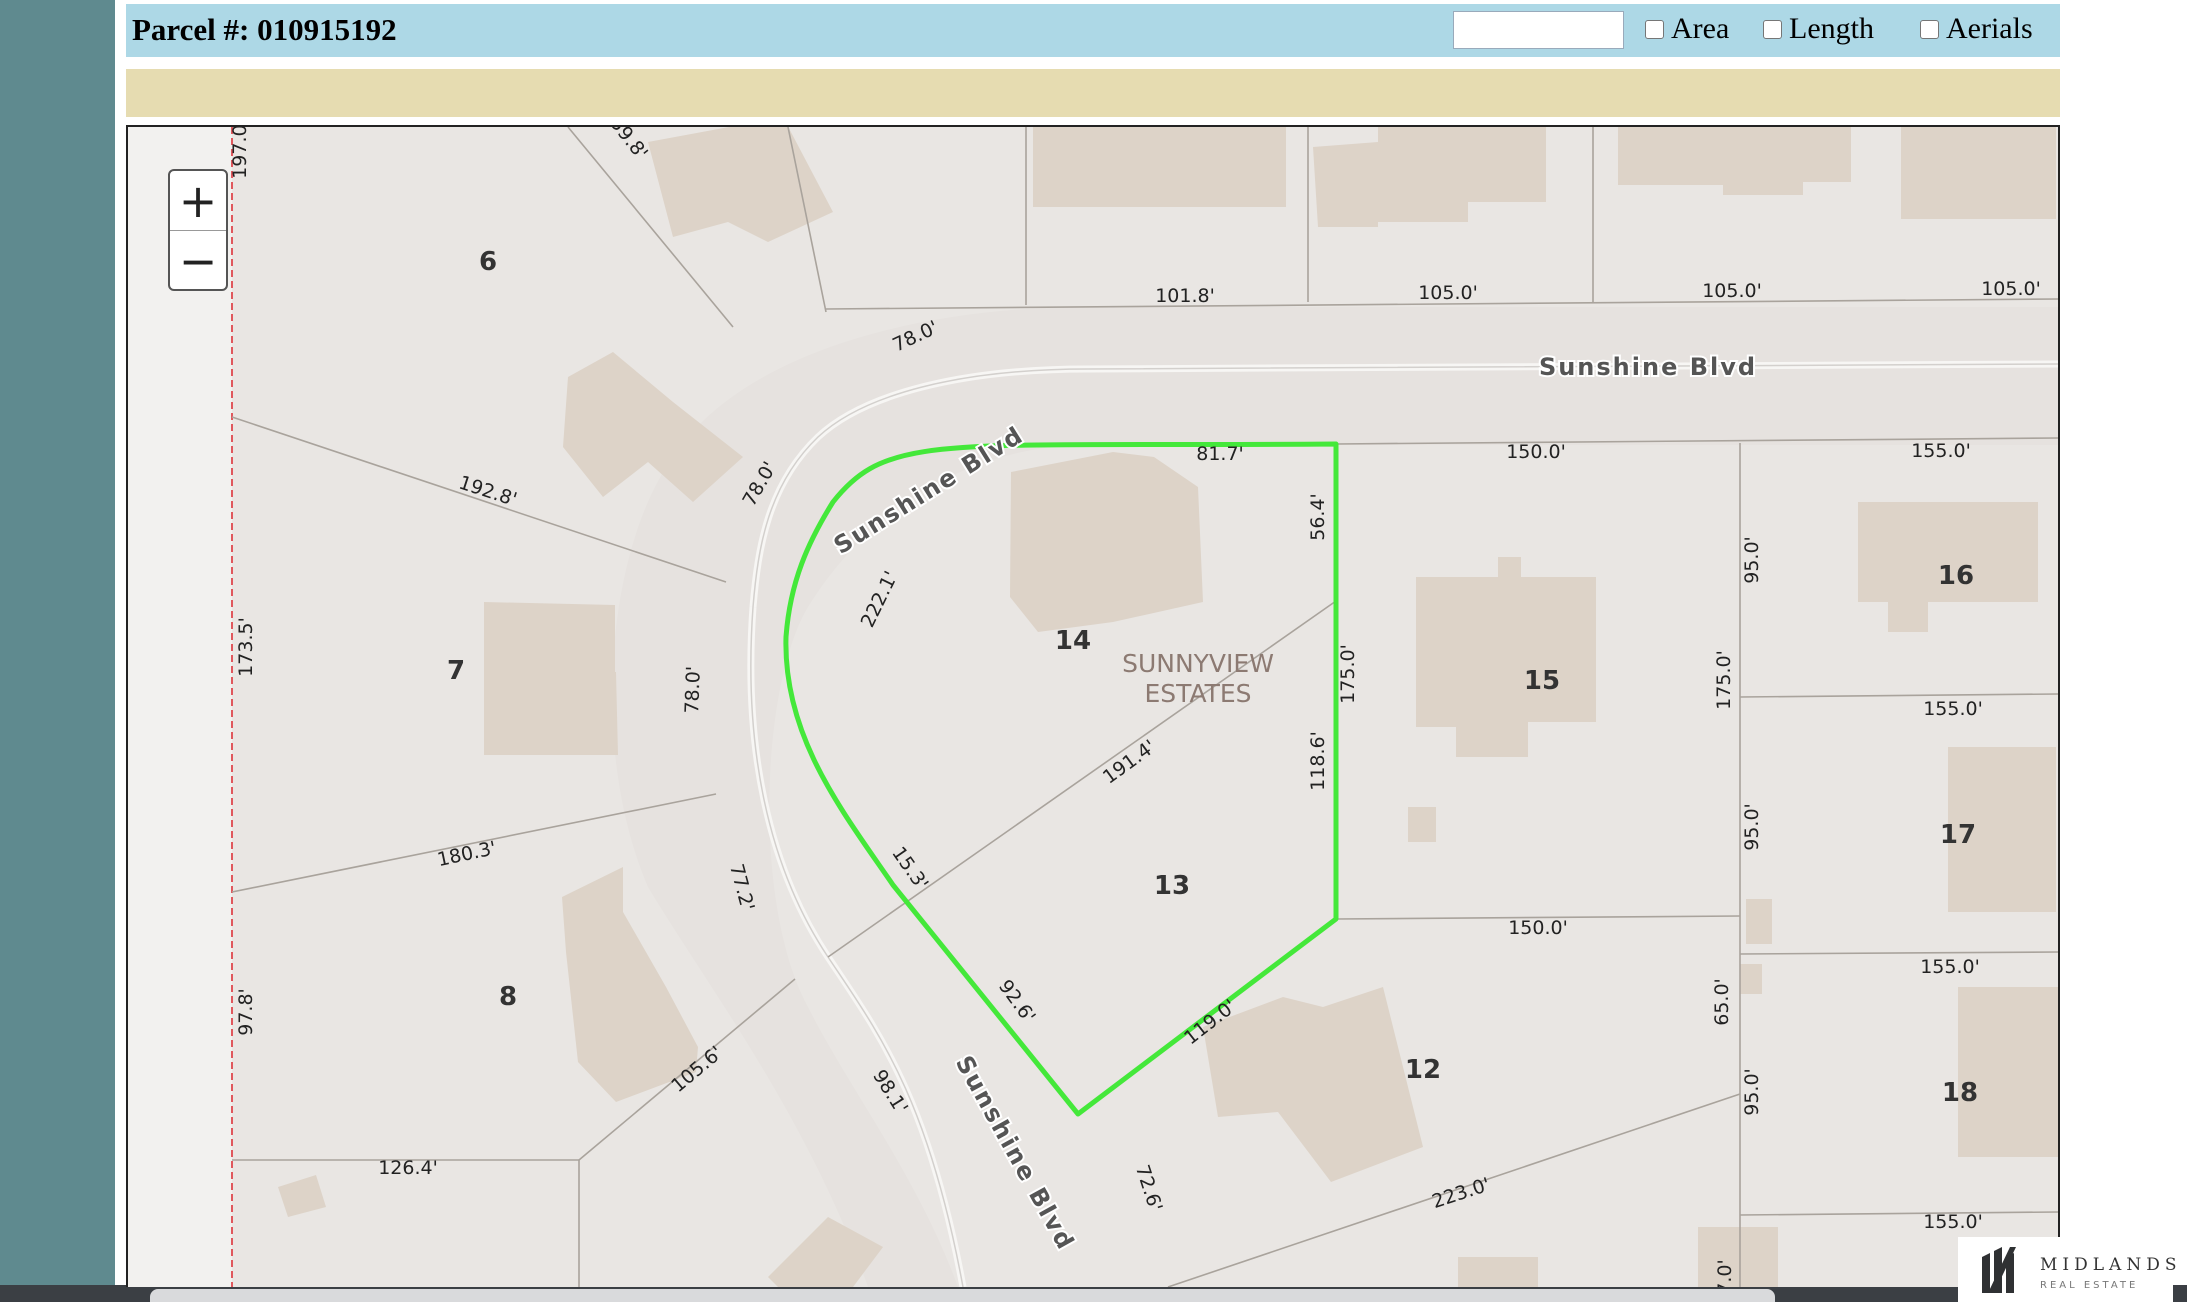 This screenshot has height=1302, width=2187. Describe the element at coordinates (1654, 29) in the screenshot. I see `area-checkbox` at that location.